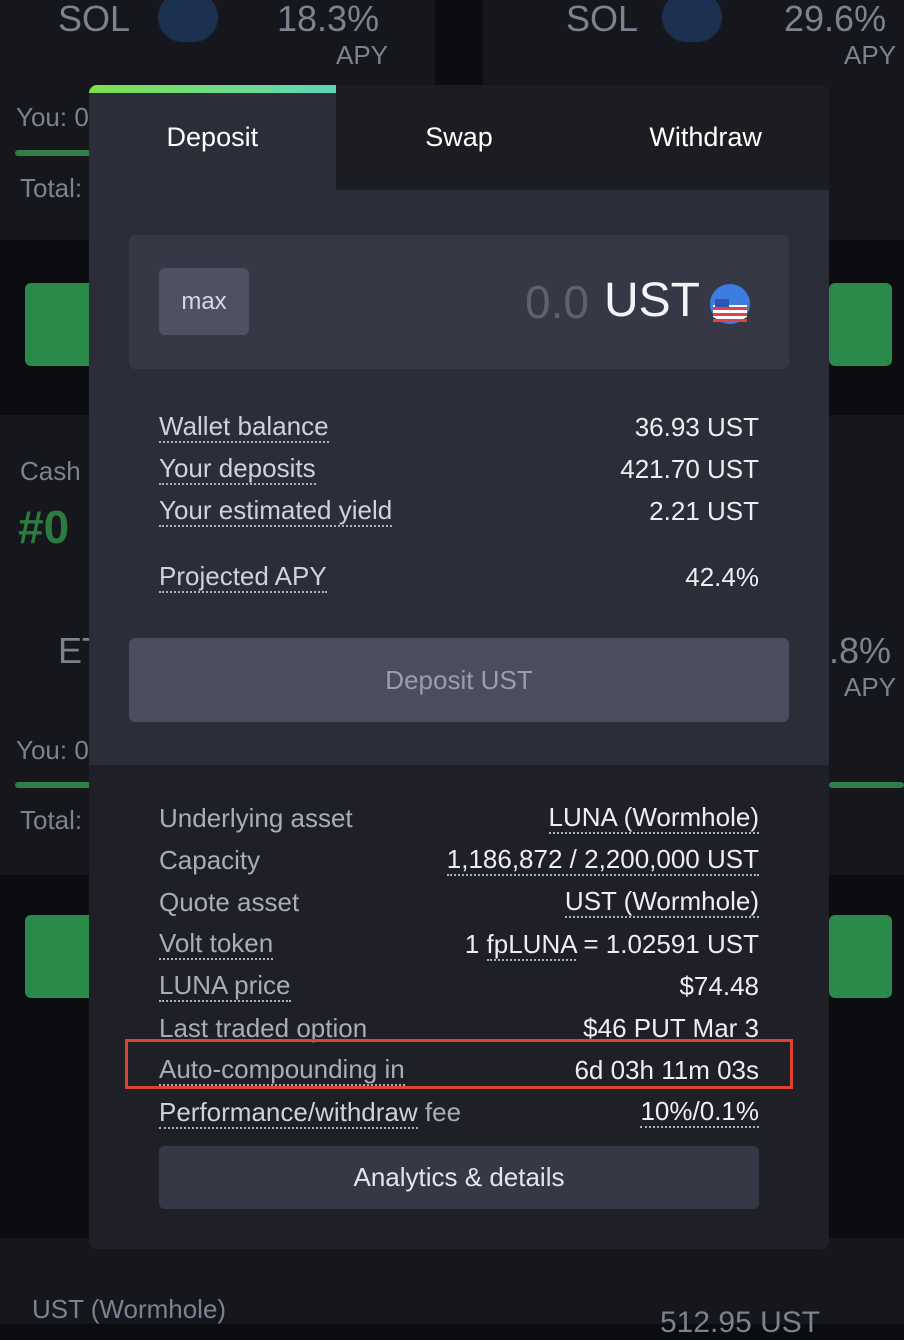 The width and height of the screenshot is (904, 1340). I want to click on tab-withdraw: Withdraw, so click(705, 137).